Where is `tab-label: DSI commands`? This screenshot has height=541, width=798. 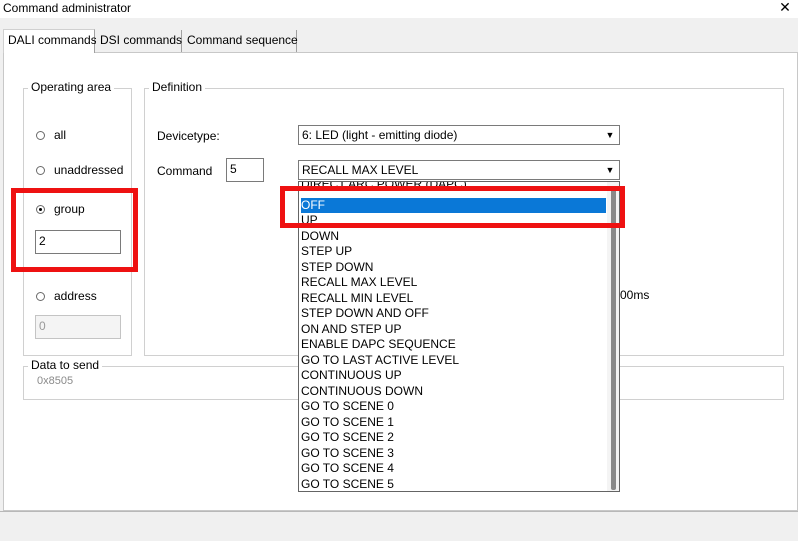 tab-label: DSI commands is located at coordinates (141, 40).